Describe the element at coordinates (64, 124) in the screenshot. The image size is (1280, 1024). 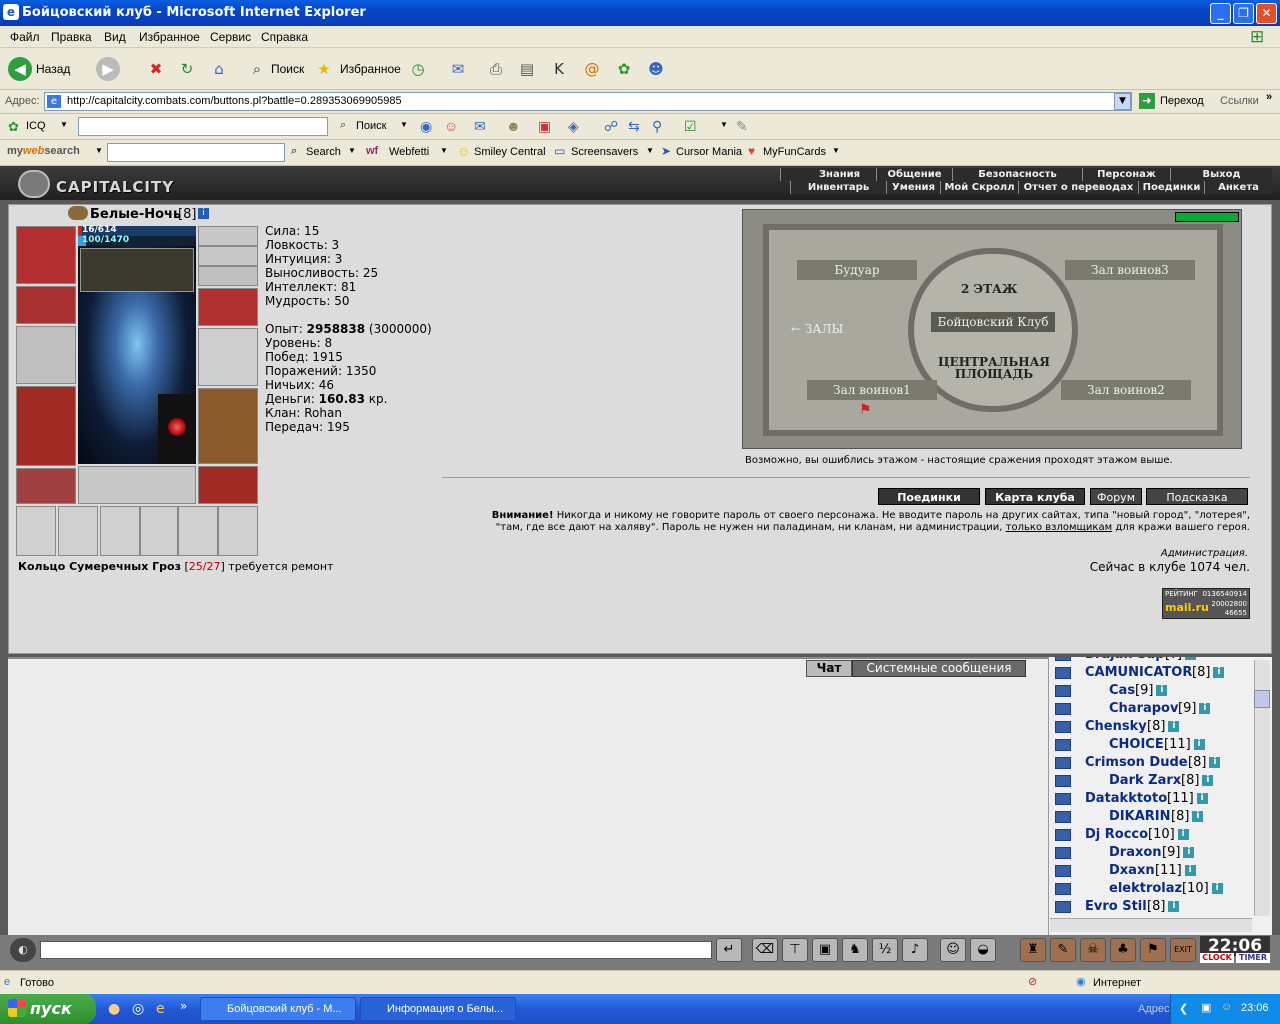
I see `icq-dropdown-icon: ▼` at that location.